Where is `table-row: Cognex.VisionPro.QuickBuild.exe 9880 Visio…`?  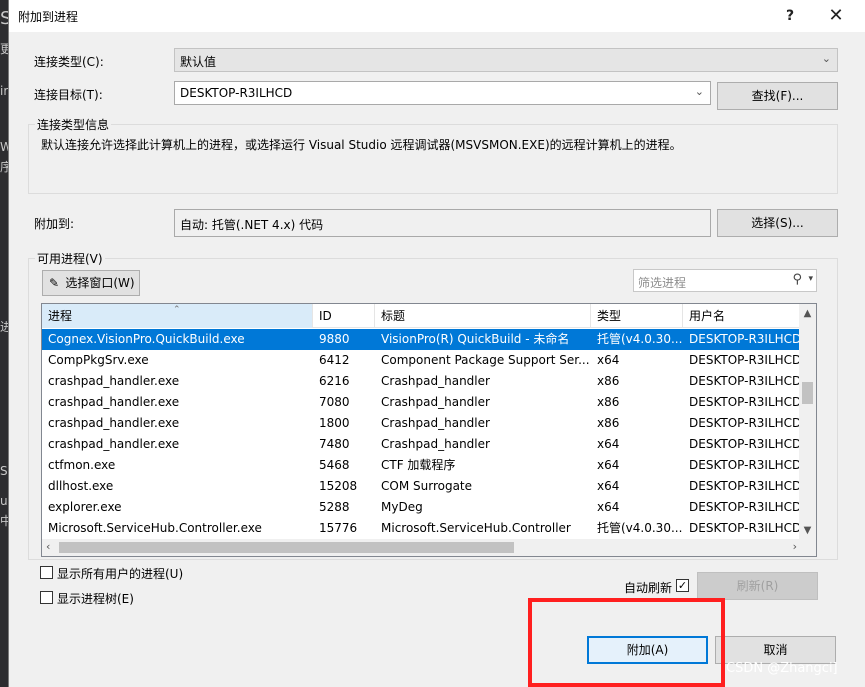
table-row: Cognex.VisionPro.QuickBuild.exe 9880 Visio… is located at coordinates (421, 339).